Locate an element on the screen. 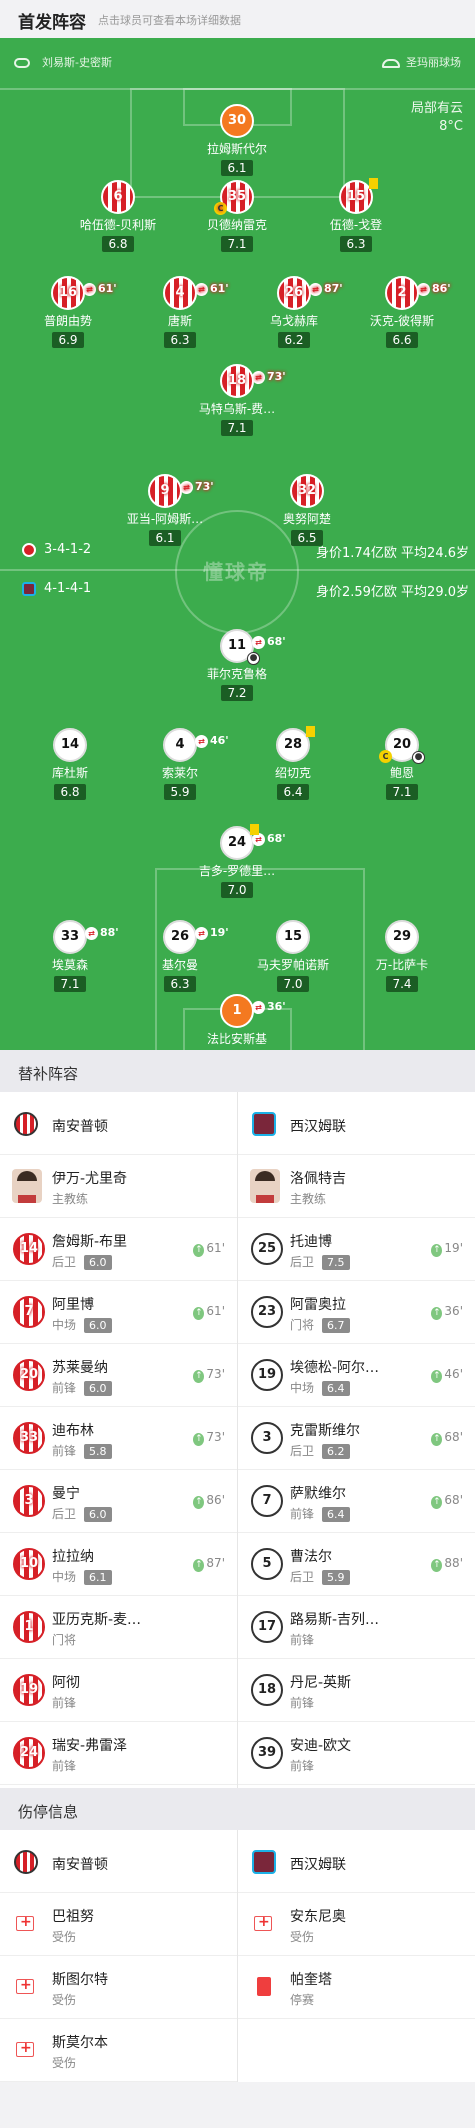  home-coach-row: 伊万-尤里奇 主教练 is located at coordinates (118, 1186).